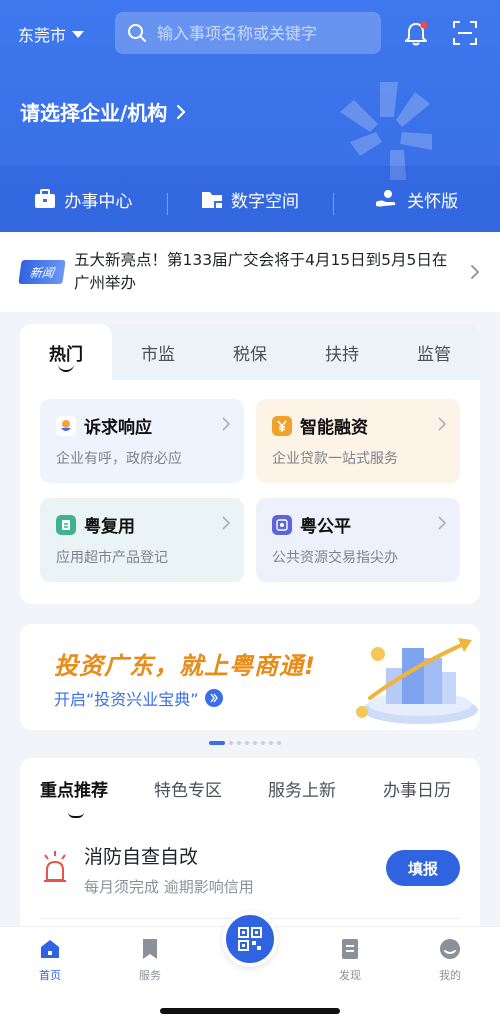 The width and height of the screenshot is (500, 1024). I want to click on tabbar-label: 发现, so click(350, 975).